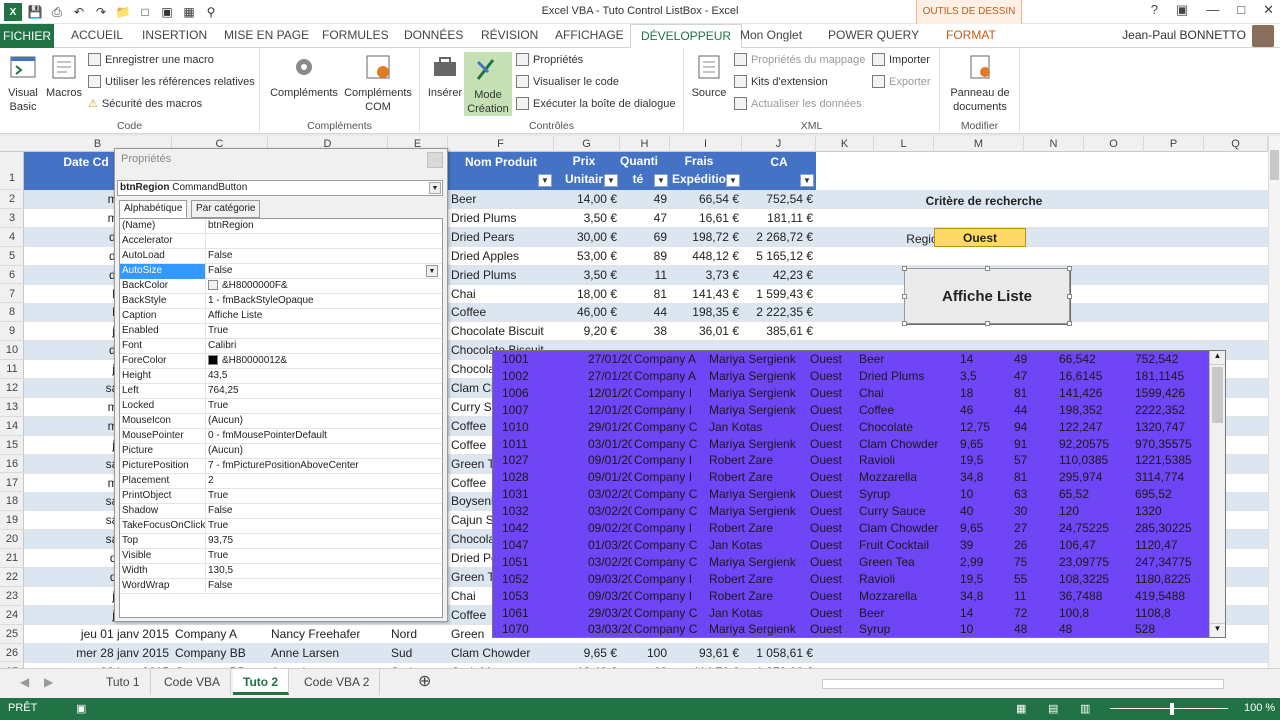 The width and height of the screenshot is (1280, 720). Describe the element at coordinates (545, 180) in the screenshot. I see `filter-dropdown-icon: ▼` at that location.